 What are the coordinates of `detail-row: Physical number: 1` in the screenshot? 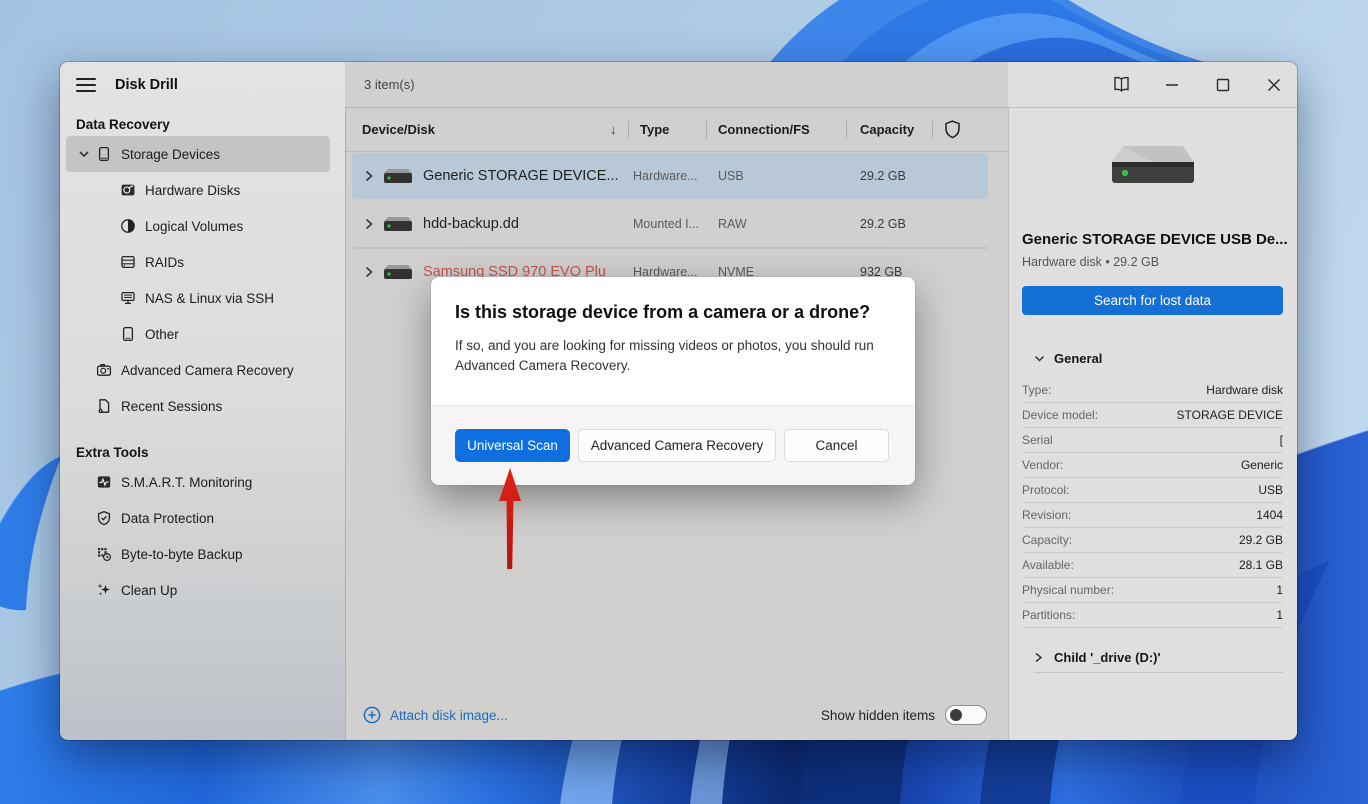 It's located at (1152, 590).